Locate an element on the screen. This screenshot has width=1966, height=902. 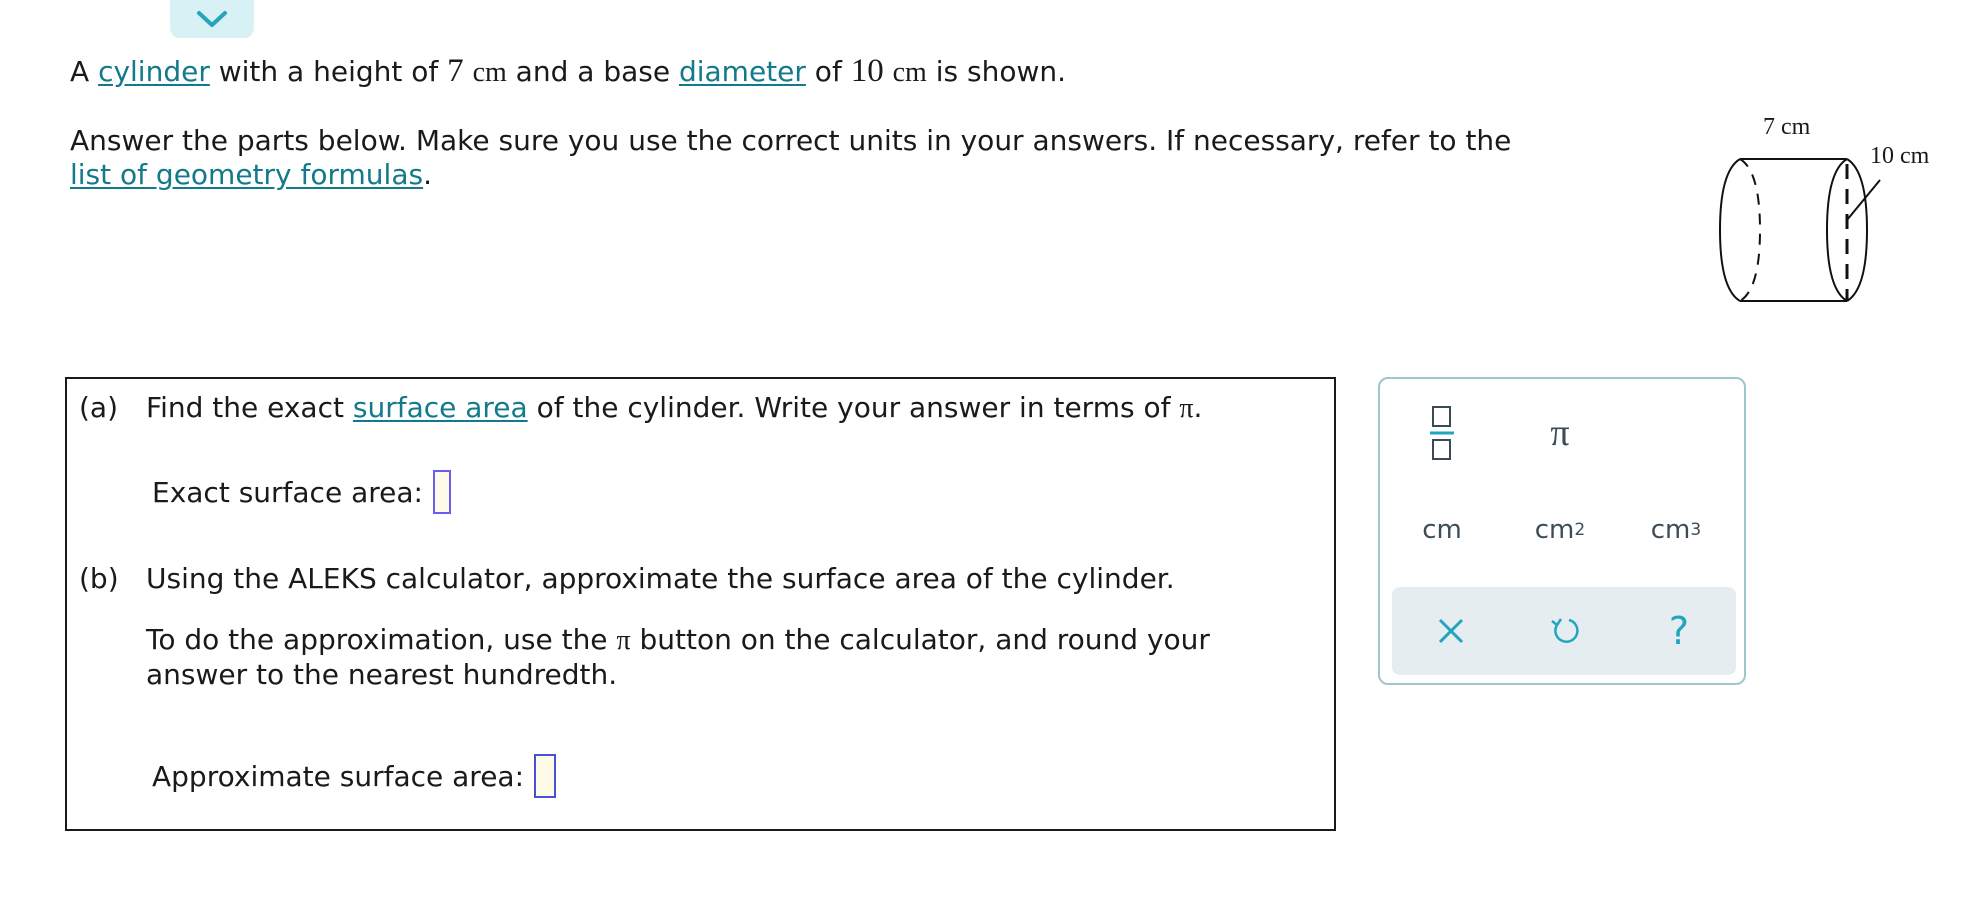
cm-unit-label: cm is located at coordinates (1442, 530).